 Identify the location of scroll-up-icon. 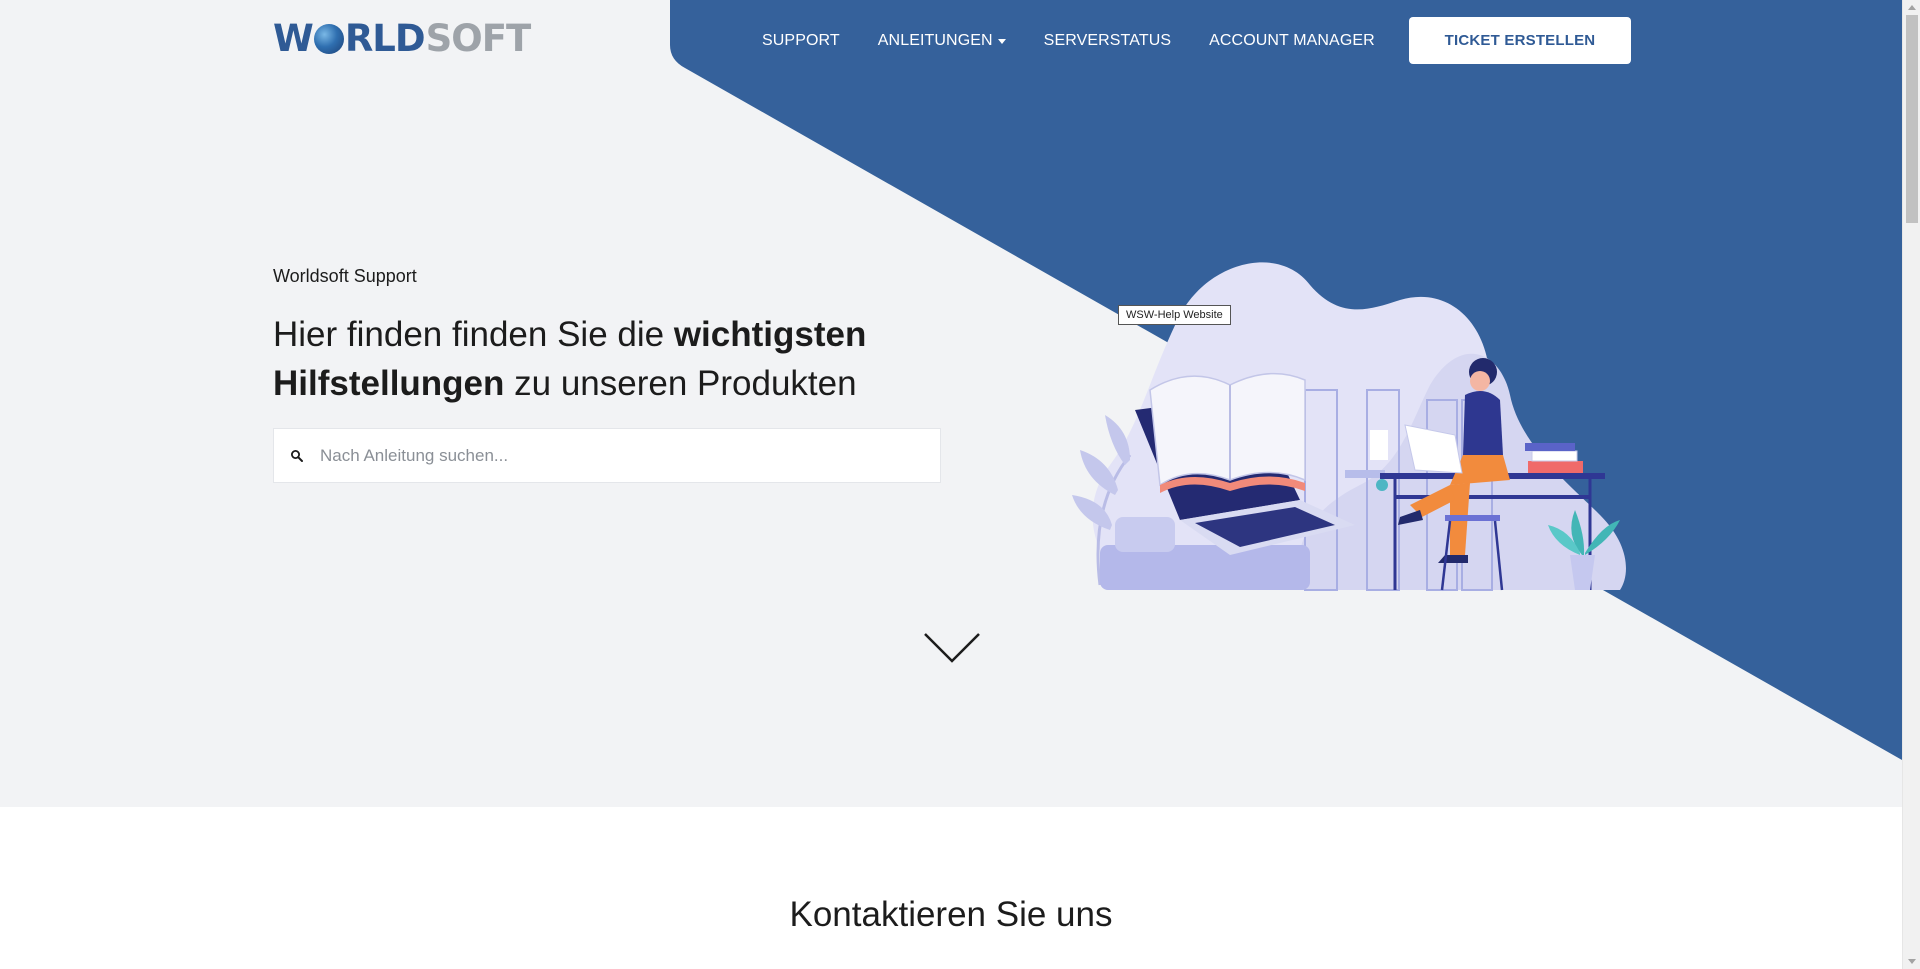
(1912, 7).